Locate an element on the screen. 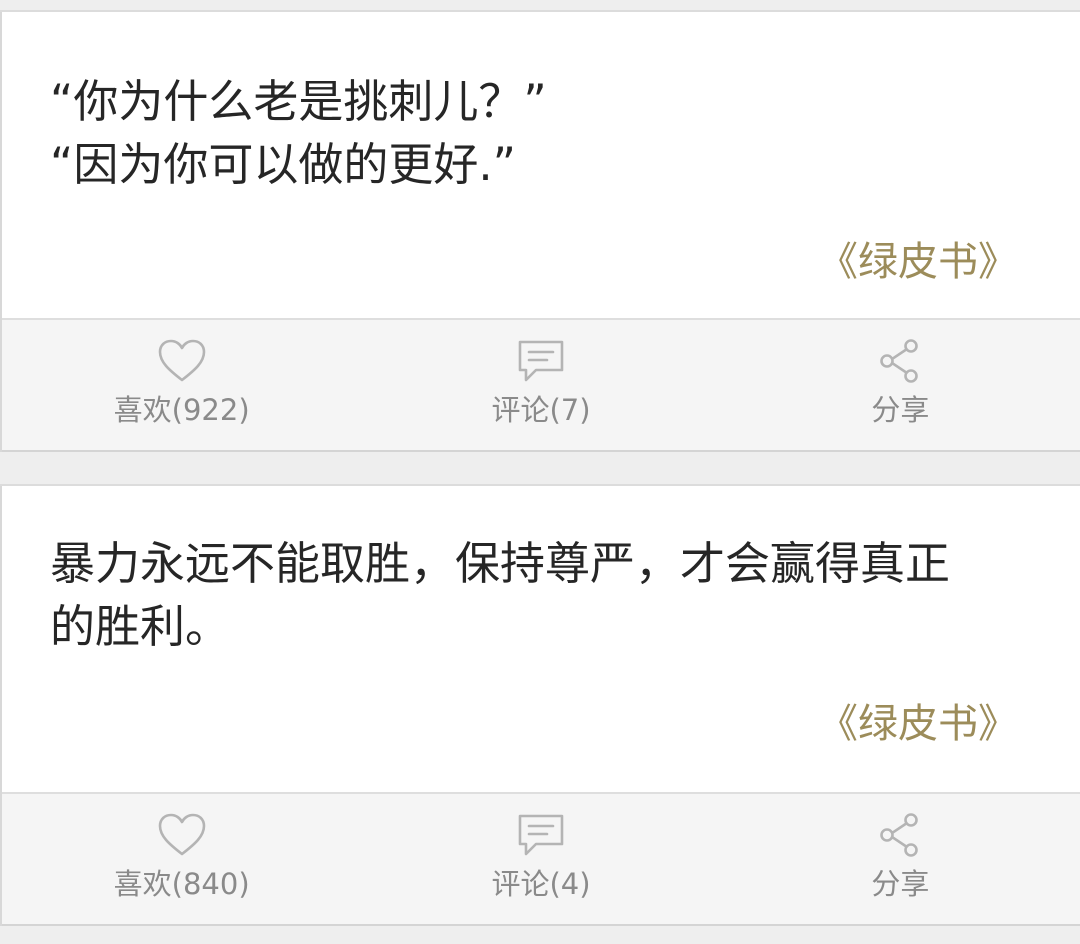 The image size is (1080, 944). quote-text: 暴力永远不能取胜，保持尊严，才会赢得真正 的胜利。 is located at coordinates (500, 595).